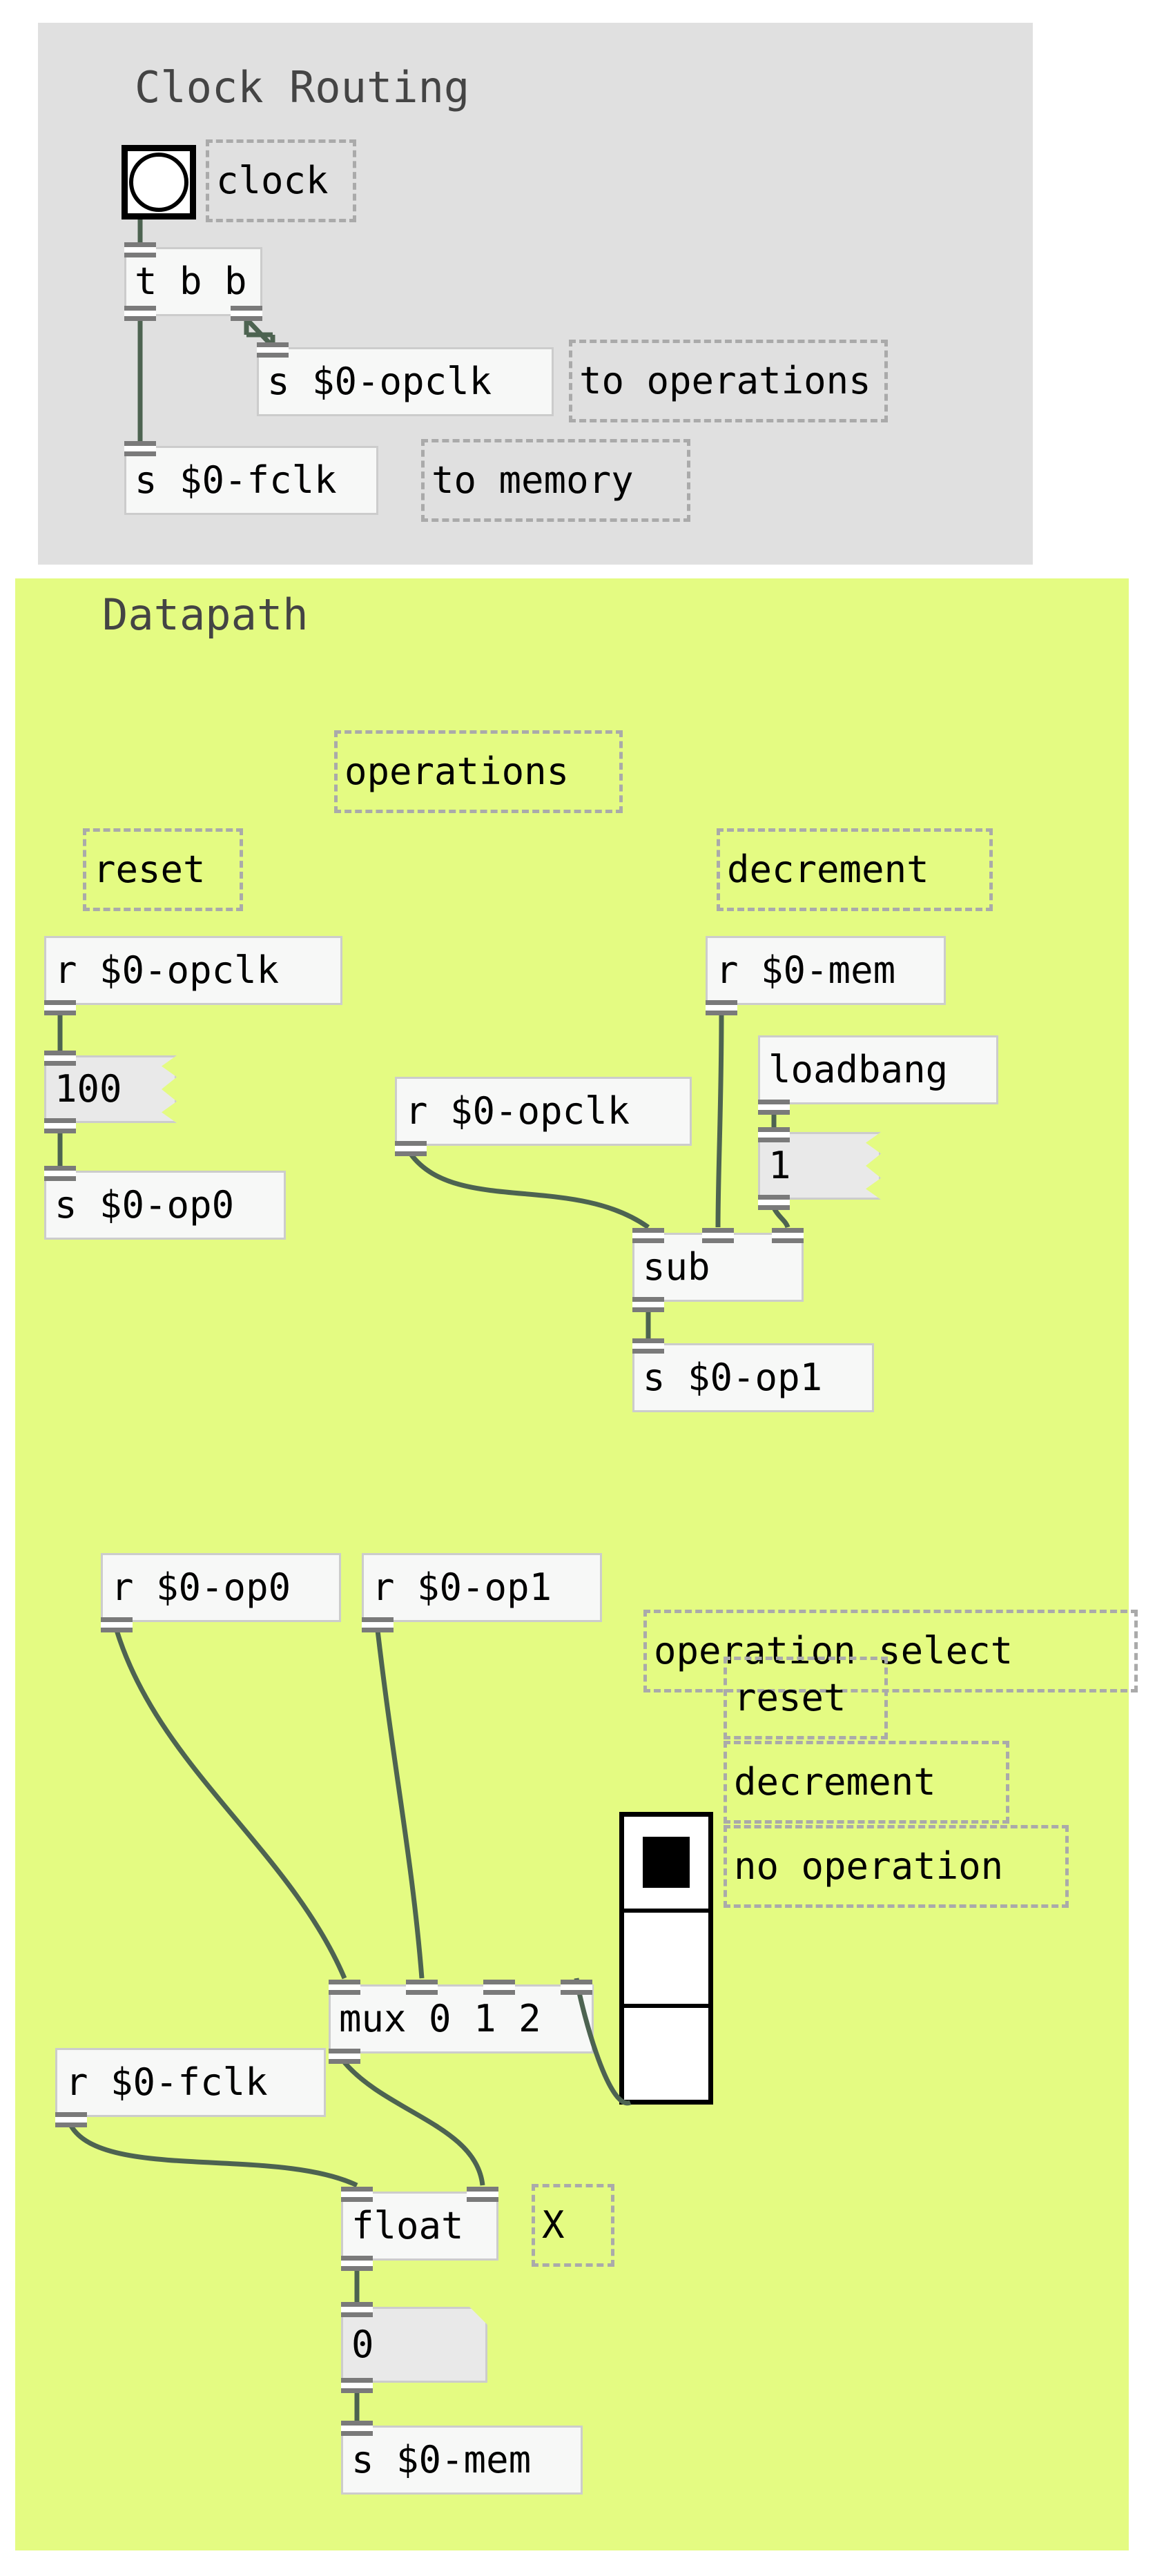 The height and width of the screenshot is (2576, 1155). What do you see at coordinates (866, 1782) in the screenshot?
I see `comment-radio-decrement: decrement` at bounding box center [866, 1782].